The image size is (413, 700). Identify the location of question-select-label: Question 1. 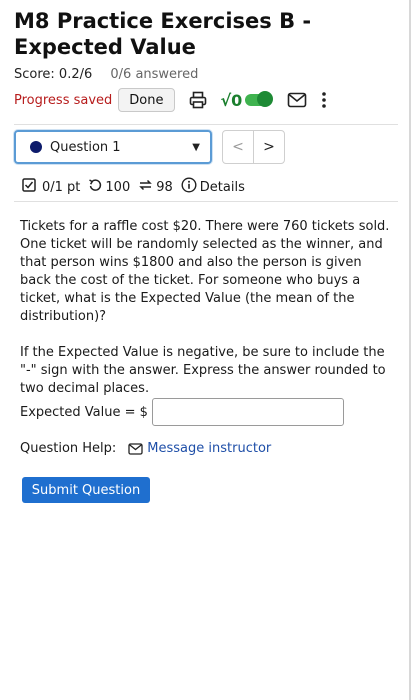
(85, 147).